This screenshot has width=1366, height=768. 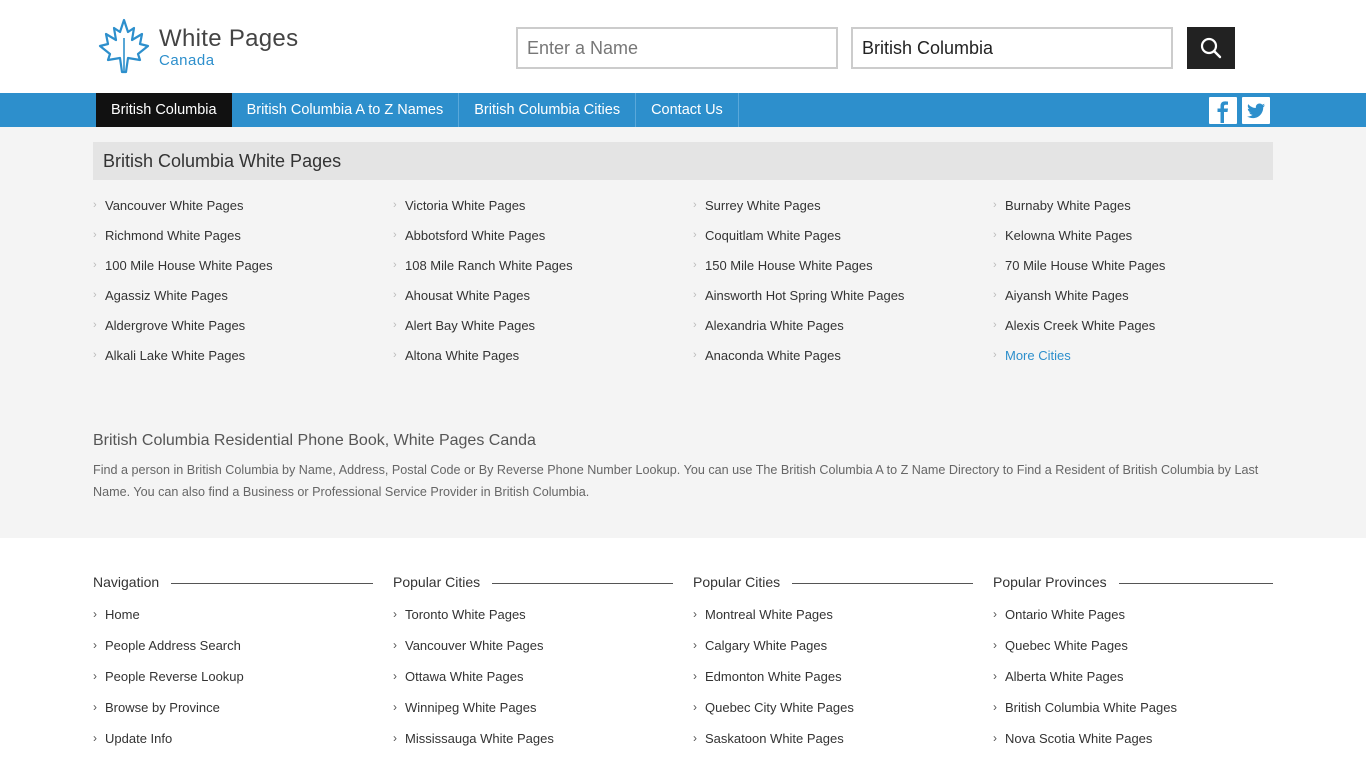 What do you see at coordinates (173, 645) in the screenshot?
I see `footer-link-label: People Address Search` at bounding box center [173, 645].